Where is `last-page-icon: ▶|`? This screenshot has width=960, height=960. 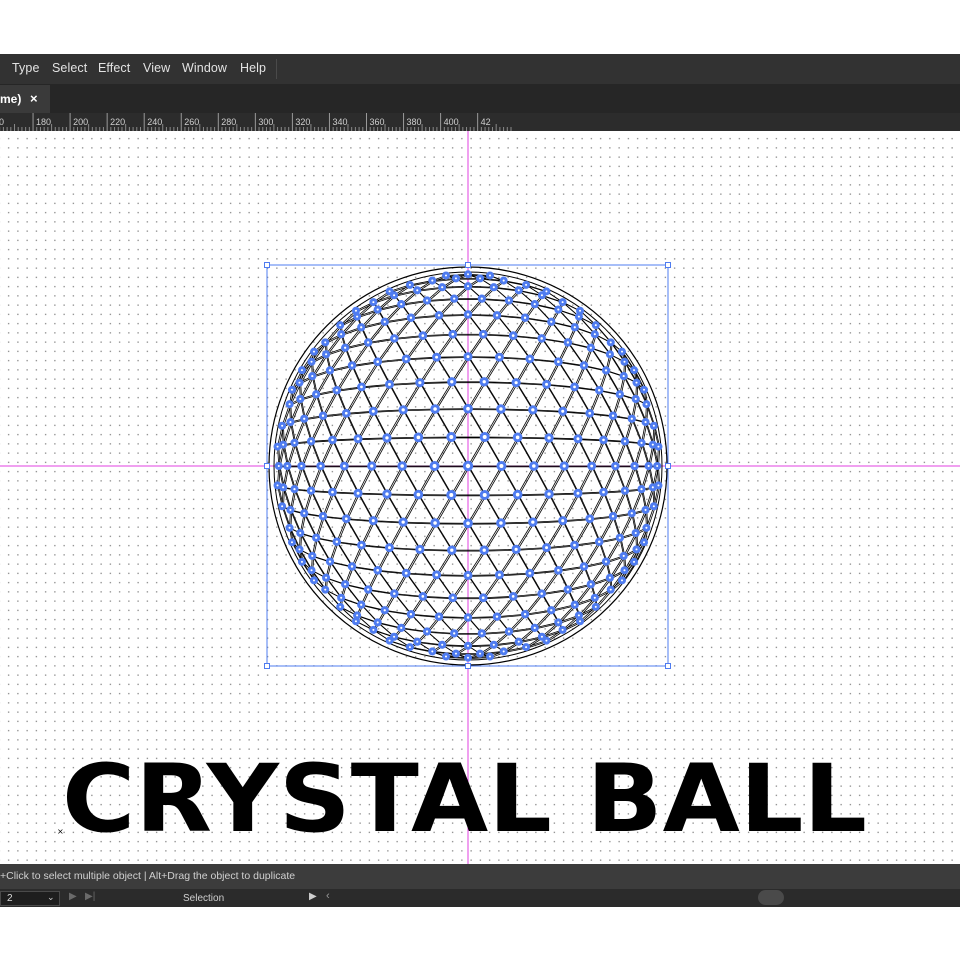
last-page-icon: ▶| is located at coordinates (90, 896).